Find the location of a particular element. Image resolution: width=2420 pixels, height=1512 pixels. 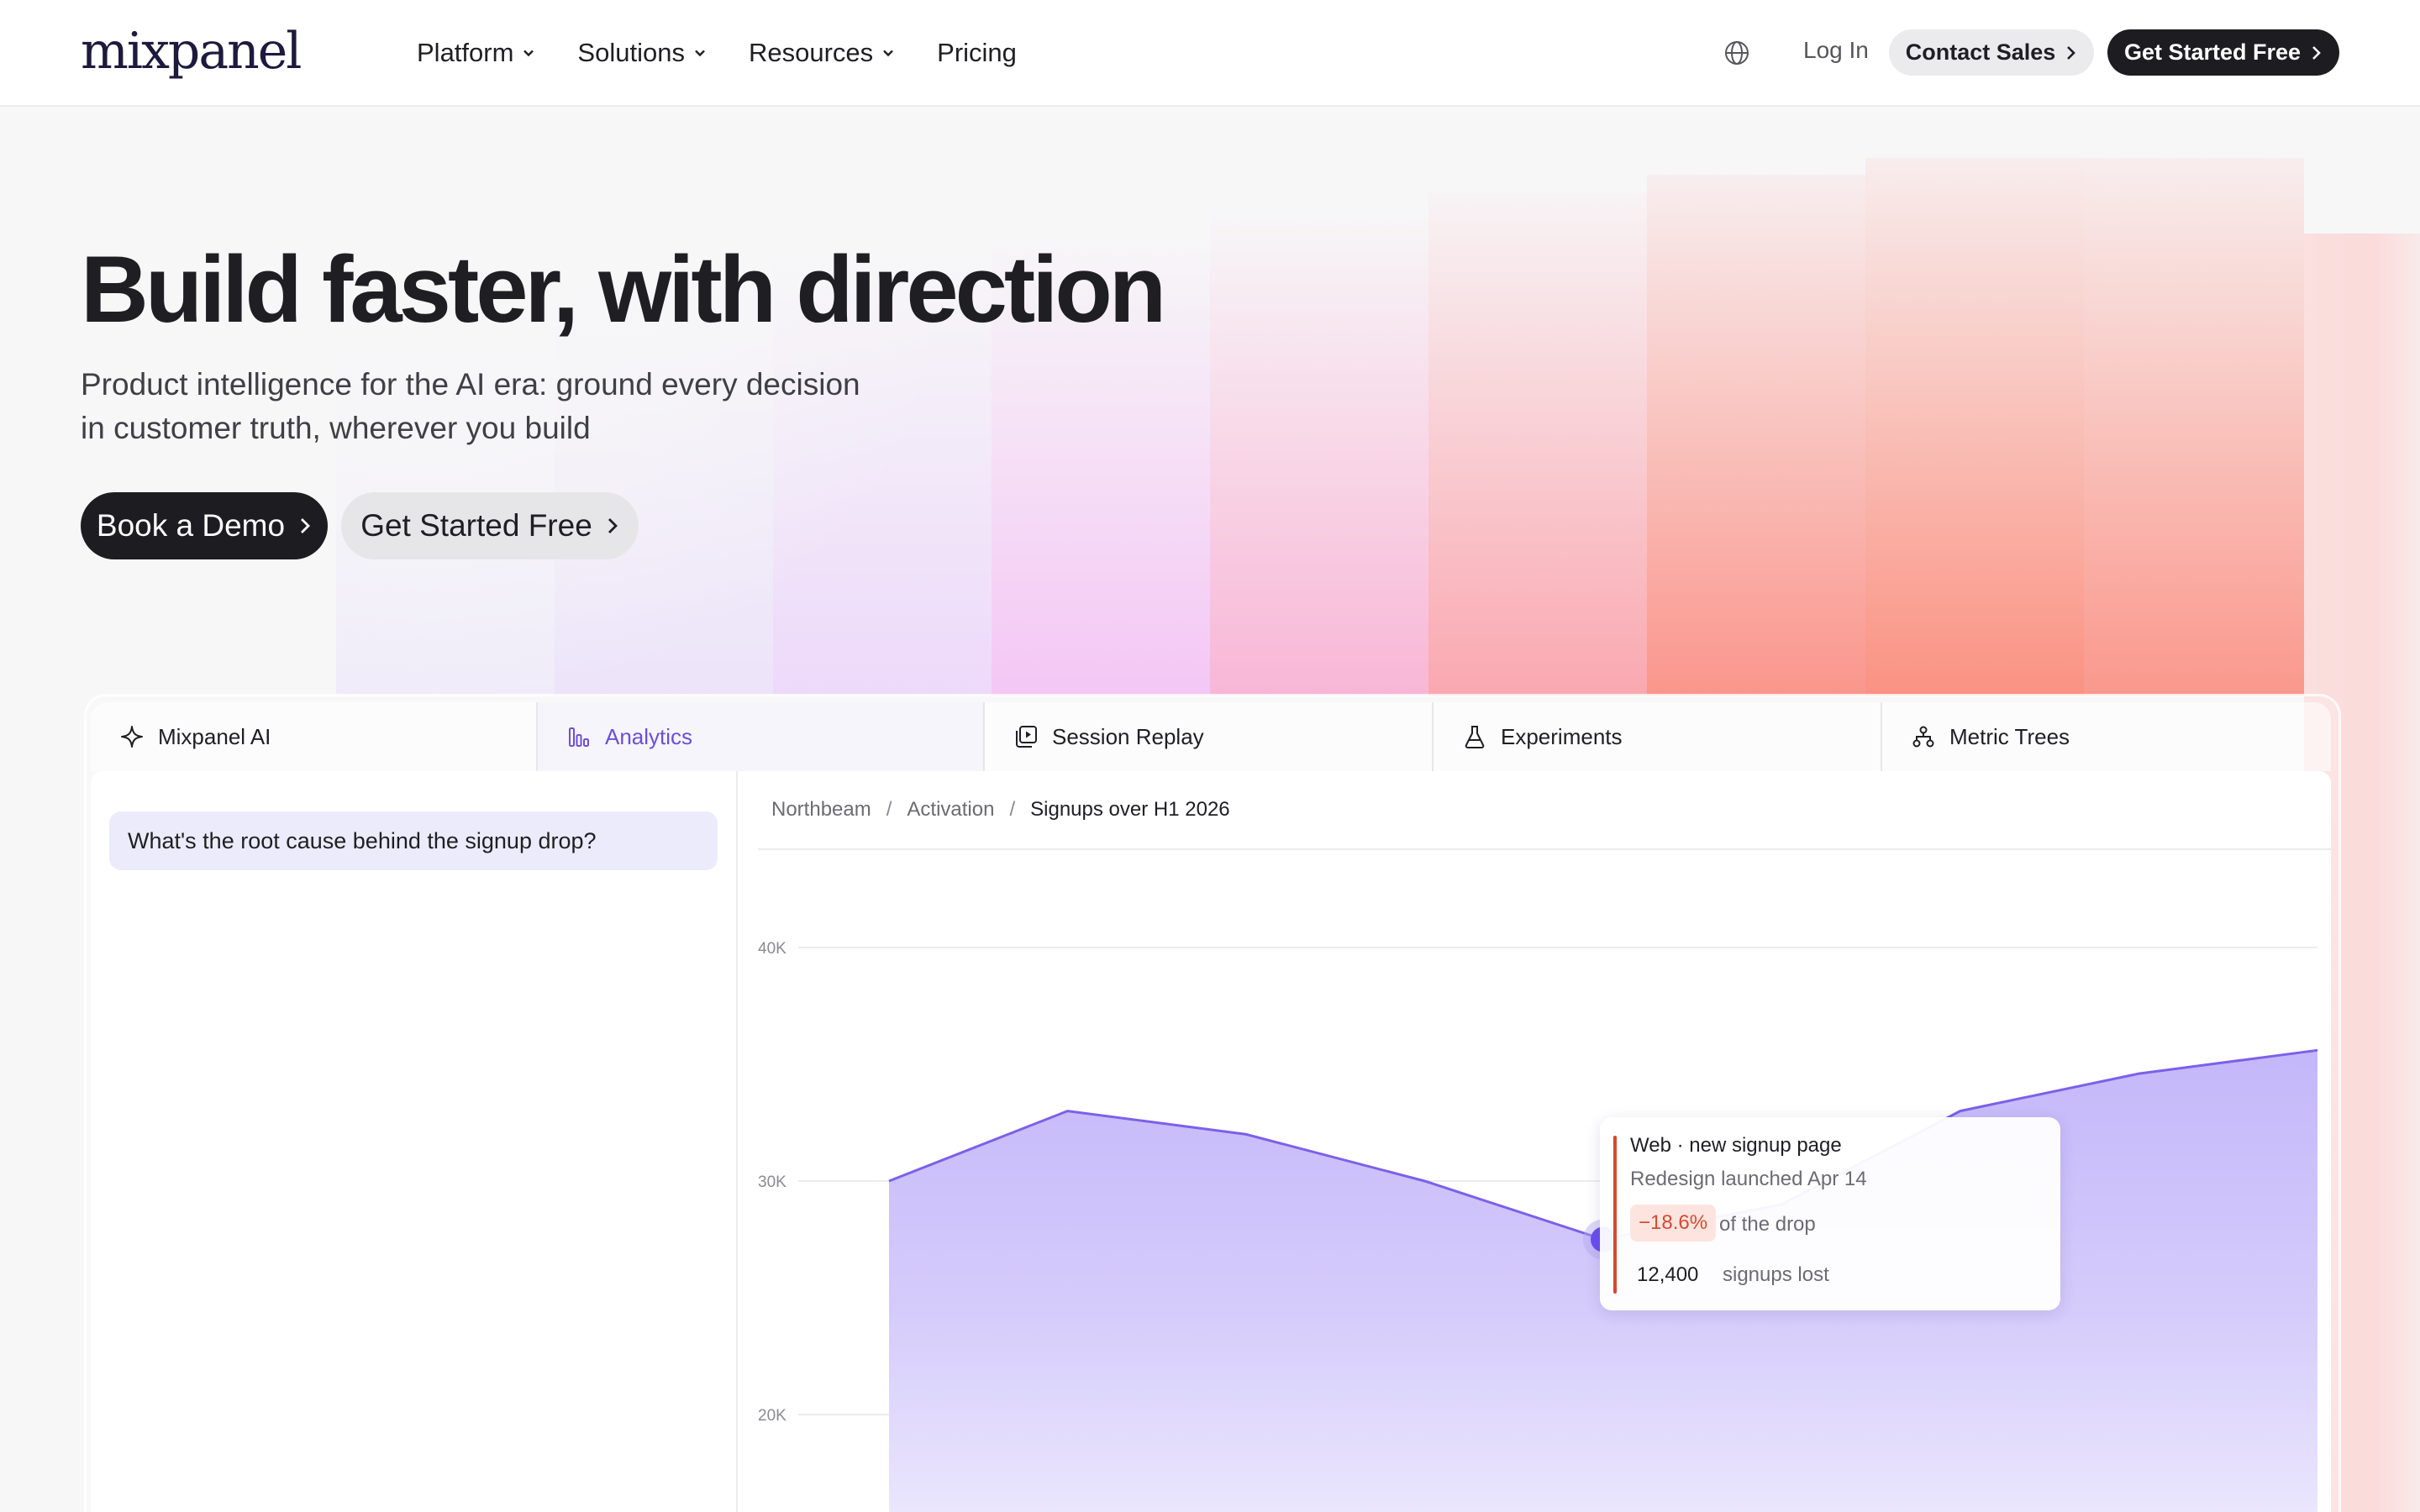

nav-pricing-label: Pricing is located at coordinates (977, 52).